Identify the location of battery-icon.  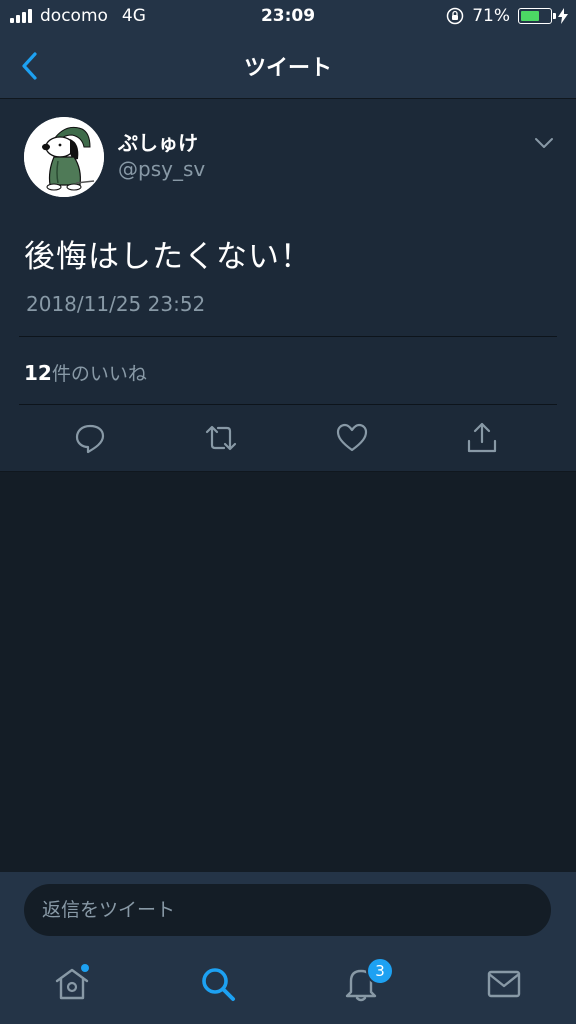
(537, 16).